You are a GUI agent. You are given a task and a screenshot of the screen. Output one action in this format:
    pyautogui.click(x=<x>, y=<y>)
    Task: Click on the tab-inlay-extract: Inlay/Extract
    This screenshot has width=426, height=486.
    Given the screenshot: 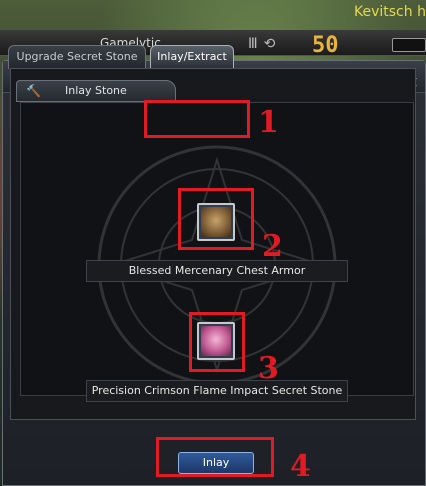 What is the action you would take?
    pyautogui.click(x=192, y=57)
    